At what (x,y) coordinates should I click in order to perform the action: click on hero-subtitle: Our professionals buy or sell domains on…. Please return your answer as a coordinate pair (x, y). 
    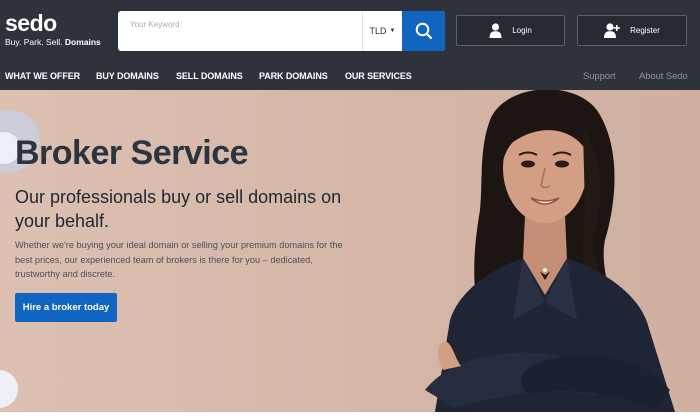
    Looking at the image, I should click on (178, 209).